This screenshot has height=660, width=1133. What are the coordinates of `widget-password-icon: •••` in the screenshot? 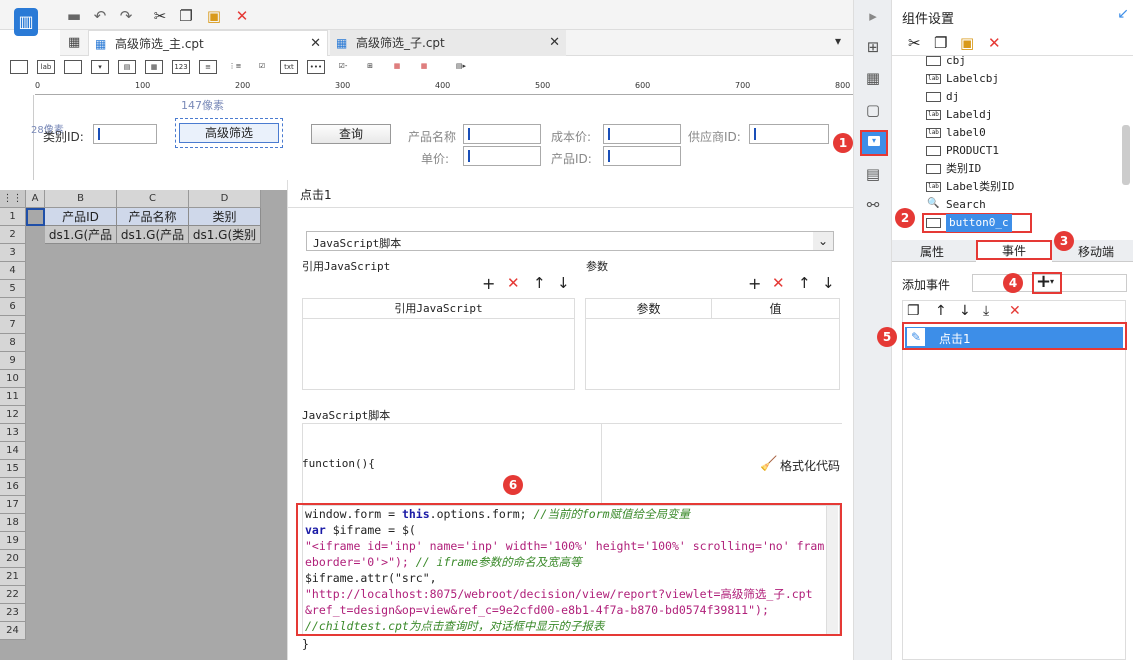 It's located at (316, 67).